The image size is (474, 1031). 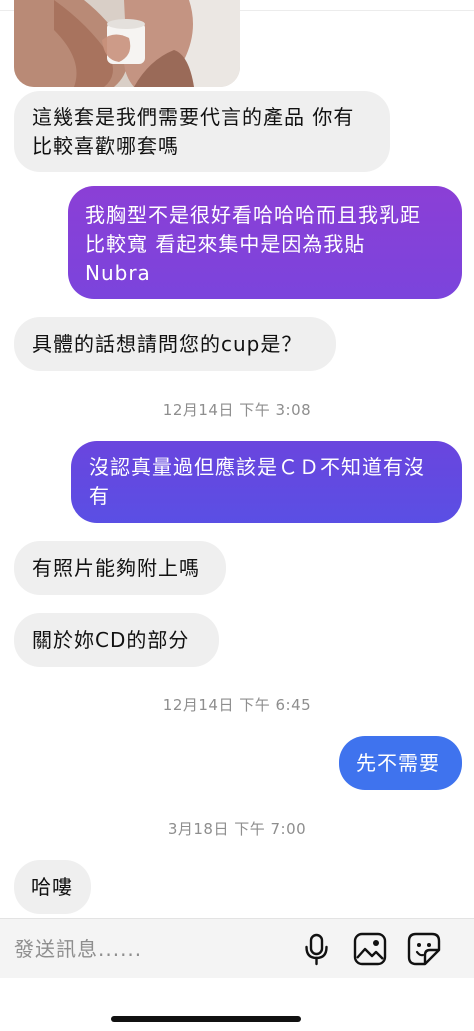 What do you see at coordinates (118, 273) in the screenshot?
I see `message-line: Nubra` at bounding box center [118, 273].